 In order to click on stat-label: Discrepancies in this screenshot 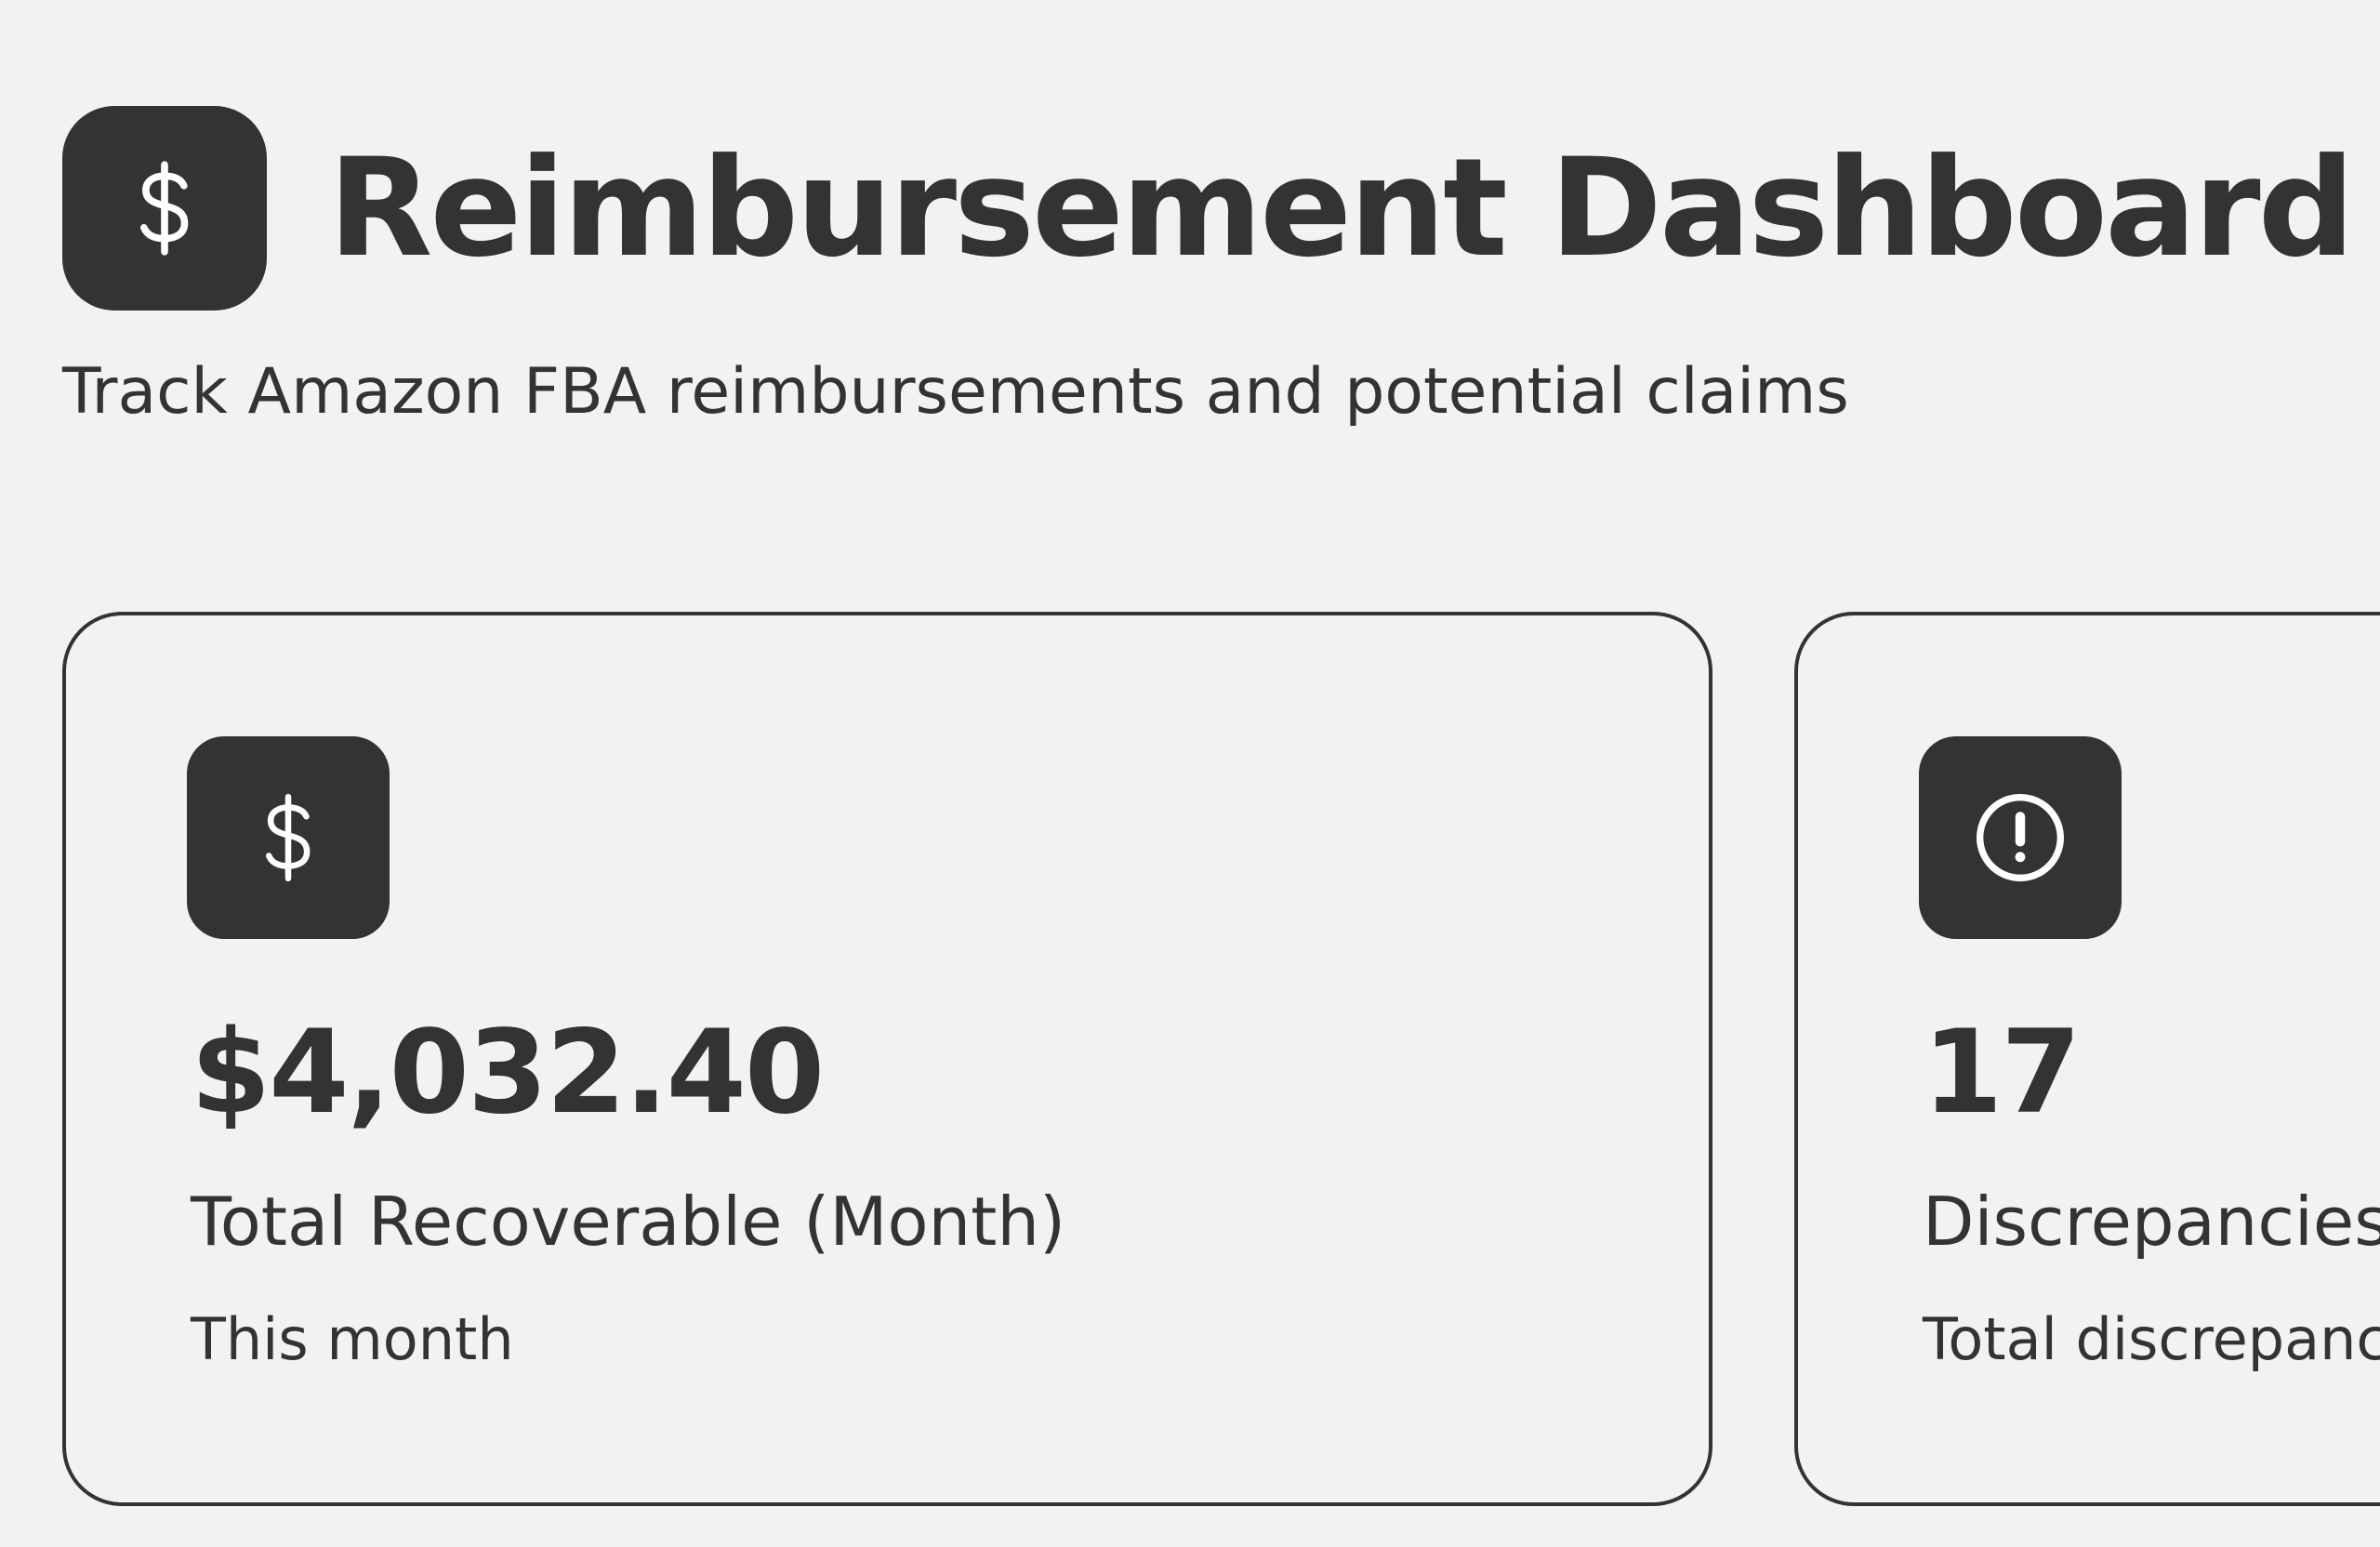, I will do `click(2151, 1222)`.